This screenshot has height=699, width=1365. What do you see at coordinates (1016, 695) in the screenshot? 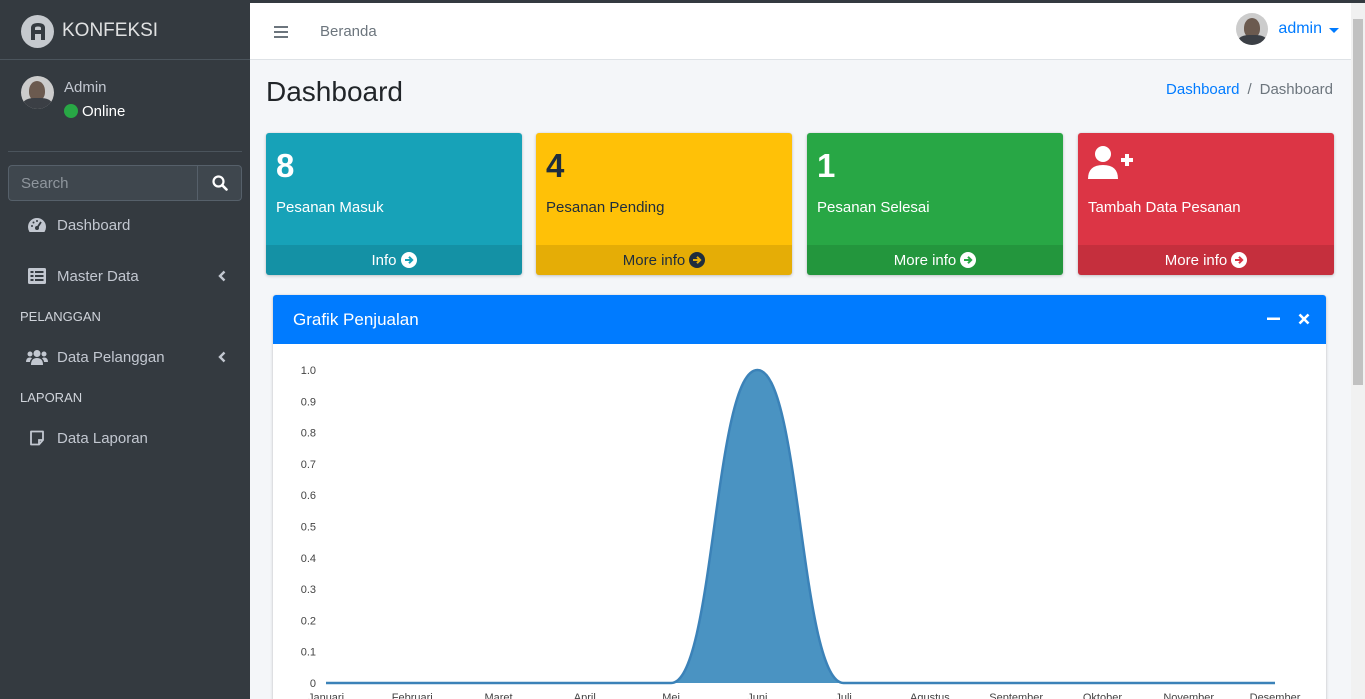
I see `x-tick-label: September` at bounding box center [1016, 695].